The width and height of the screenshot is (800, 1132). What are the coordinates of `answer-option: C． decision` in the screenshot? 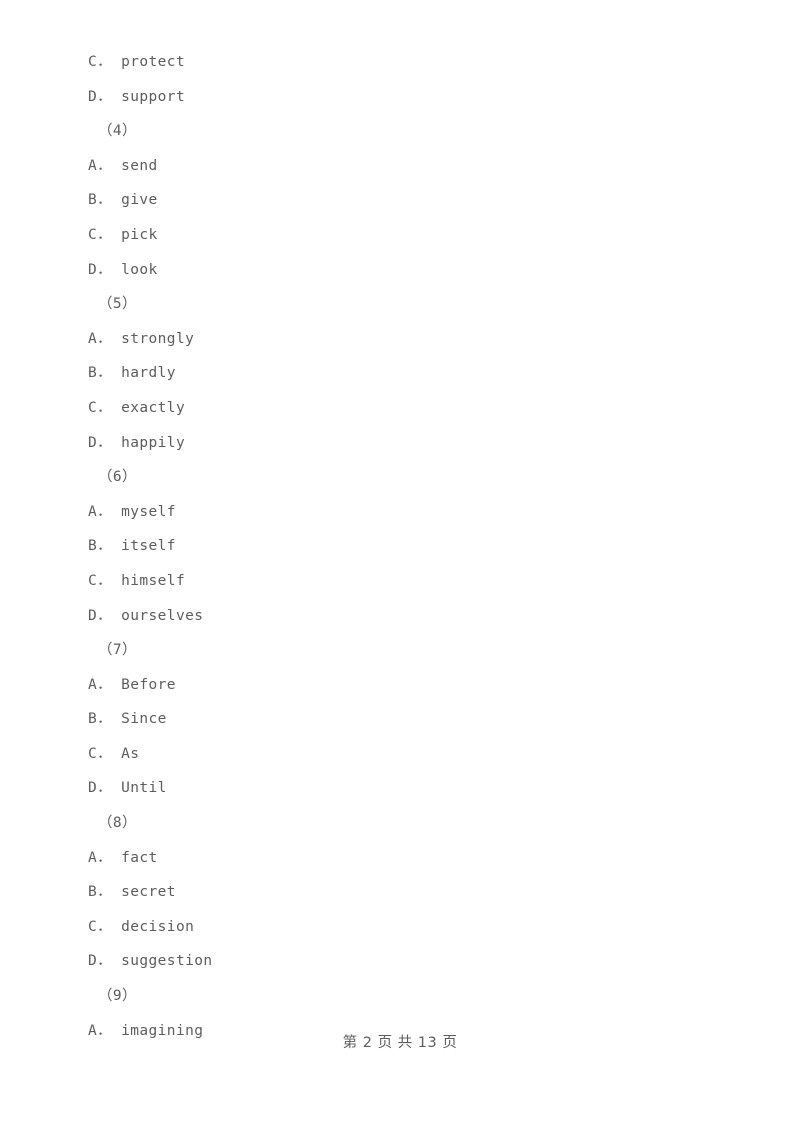 It's located at (141, 926).